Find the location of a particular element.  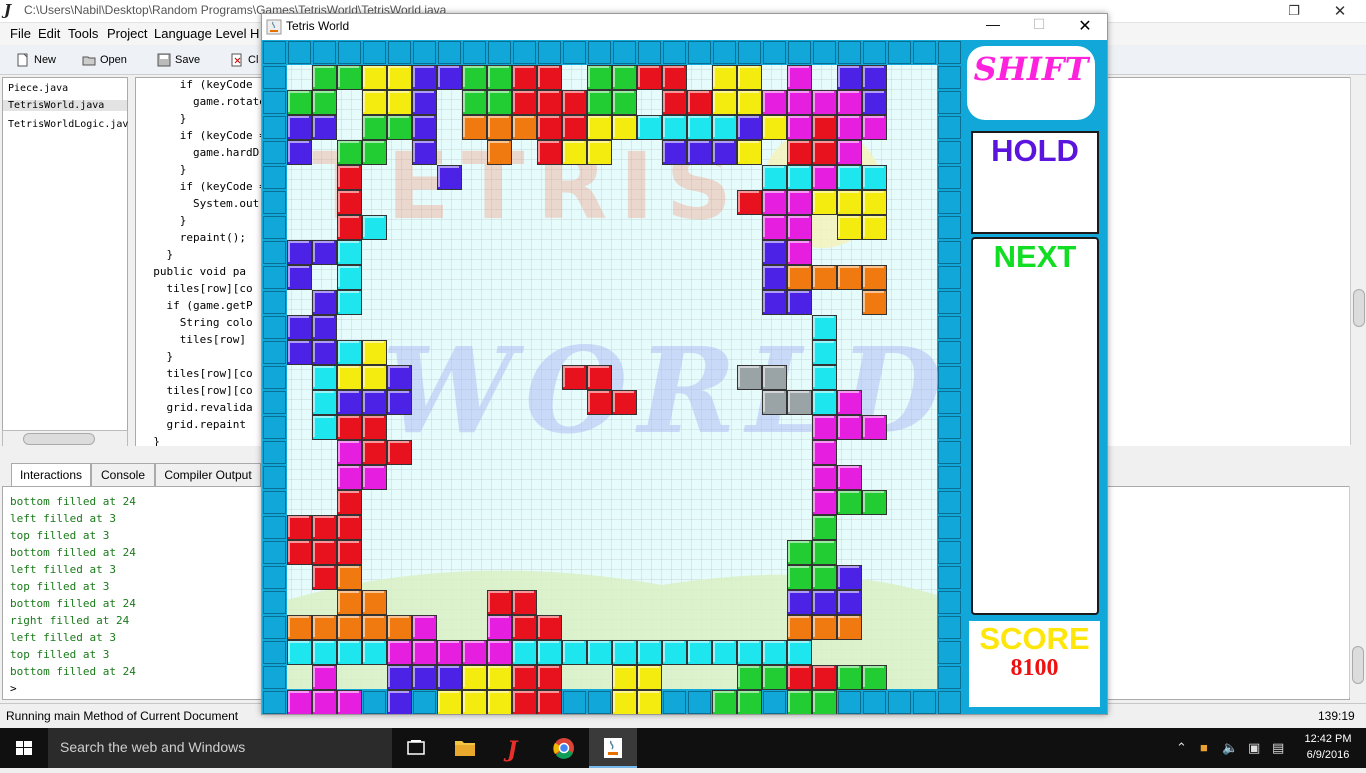

start-button is located at coordinates (24, 748).